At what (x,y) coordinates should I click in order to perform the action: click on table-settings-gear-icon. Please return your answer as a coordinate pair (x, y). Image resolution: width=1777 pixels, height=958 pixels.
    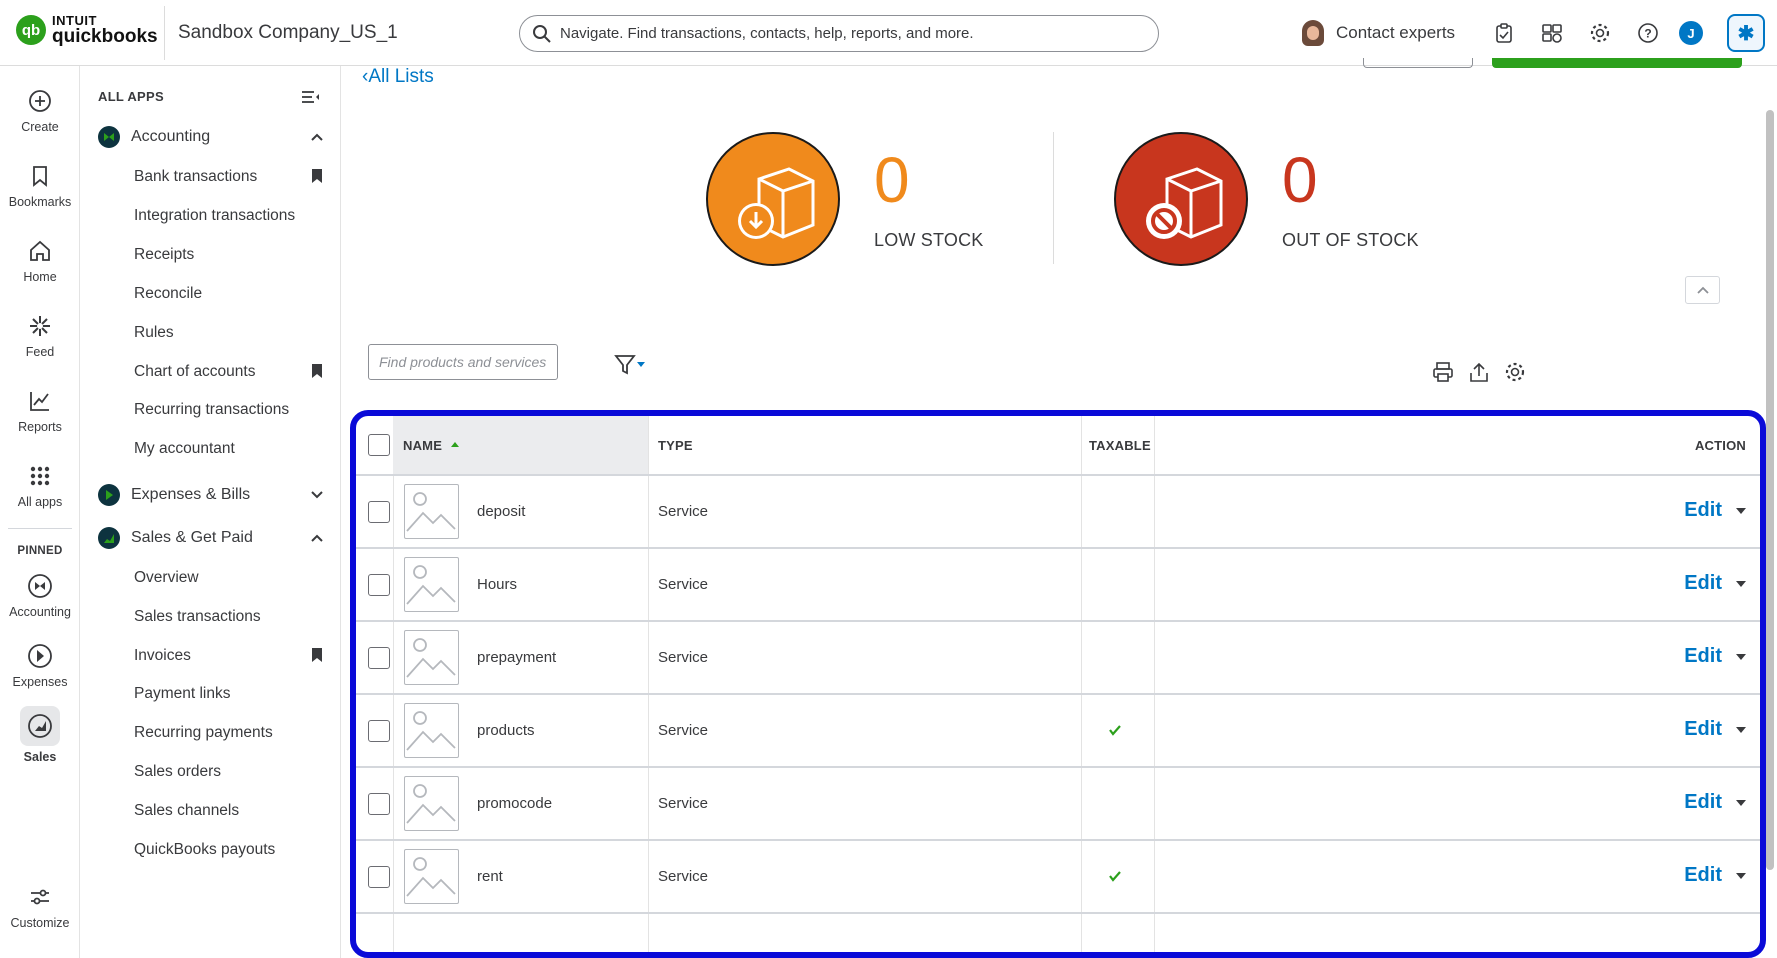
    Looking at the image, I should click on (1515, 372).